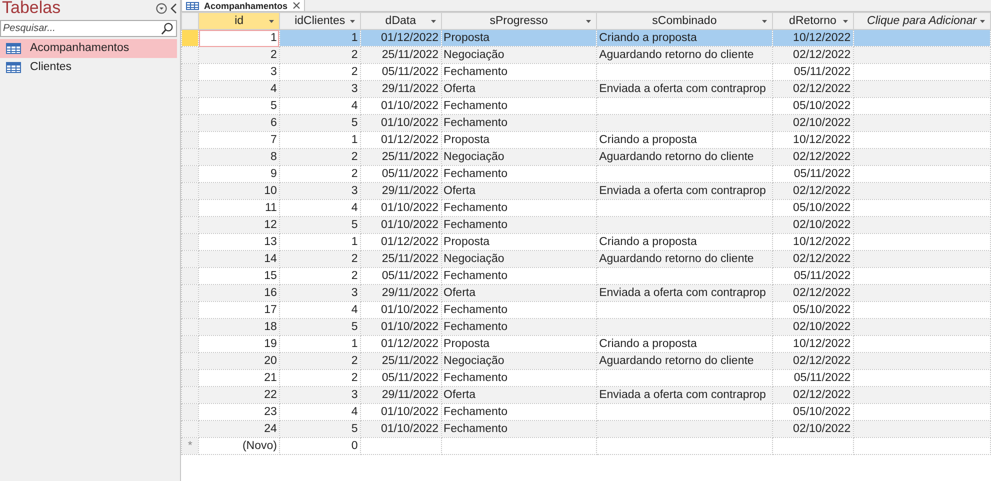 The image size is (991, 481). What do you see at coordinates (174, 8) in the screenshot?
I see `collapse-chevron-icon` at bounding box center [174, 8].